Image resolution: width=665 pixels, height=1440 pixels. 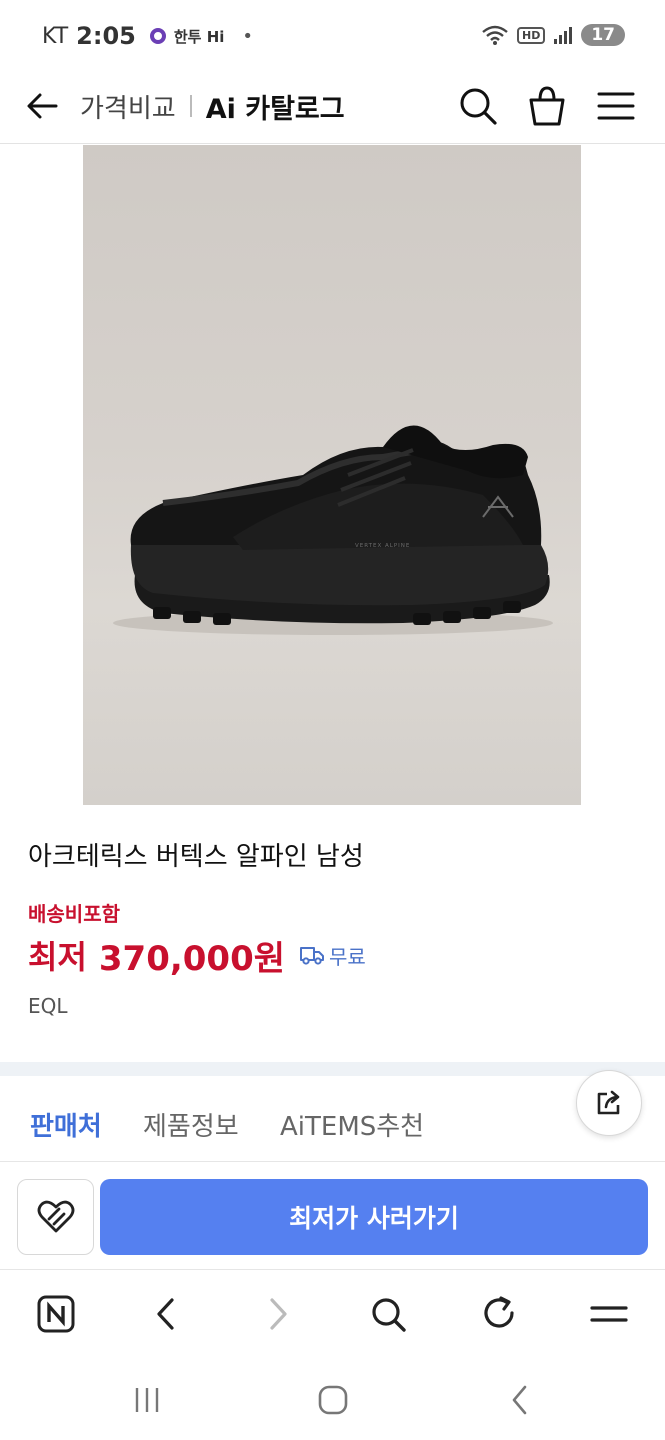 I want to click on breadcrumb: 가격비교 Ai 카탈로그, so click(x=212, y=106).